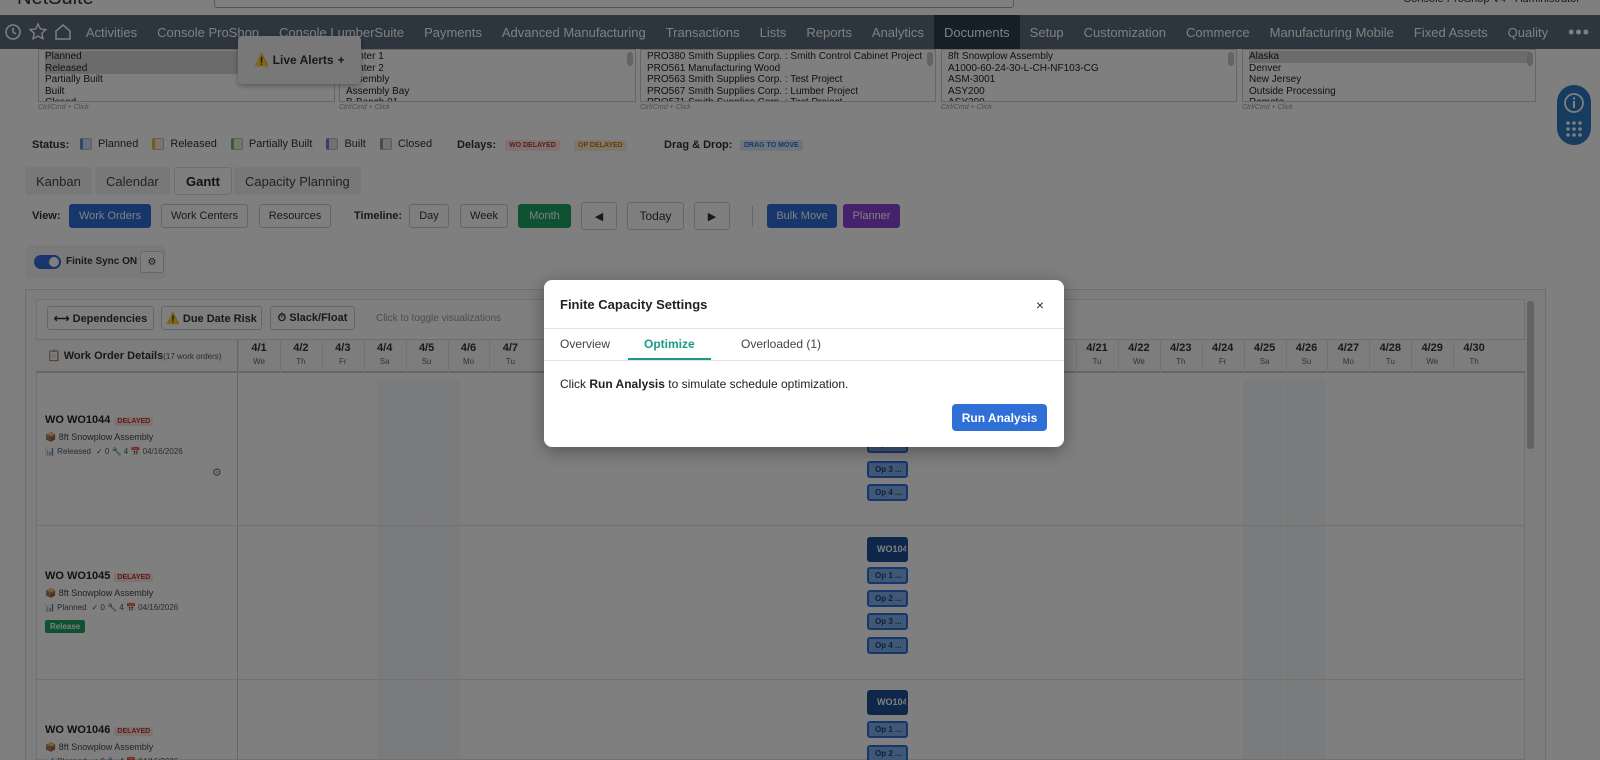 This screenshot has height=760, width=1600. What do you see at coordinates (575, 384) in the screenshot?
I see `instruction-prefix: Click` at bounding box center [575, 384].